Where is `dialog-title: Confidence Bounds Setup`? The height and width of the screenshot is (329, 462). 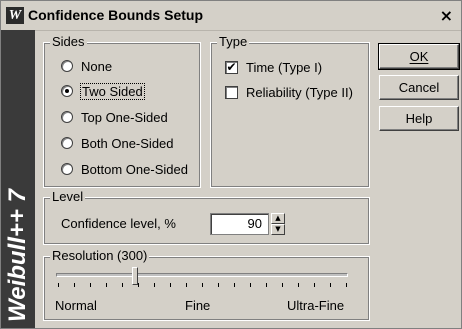
dialog-title: Confidence Bounds Setup is located at coordinates (115, 15).